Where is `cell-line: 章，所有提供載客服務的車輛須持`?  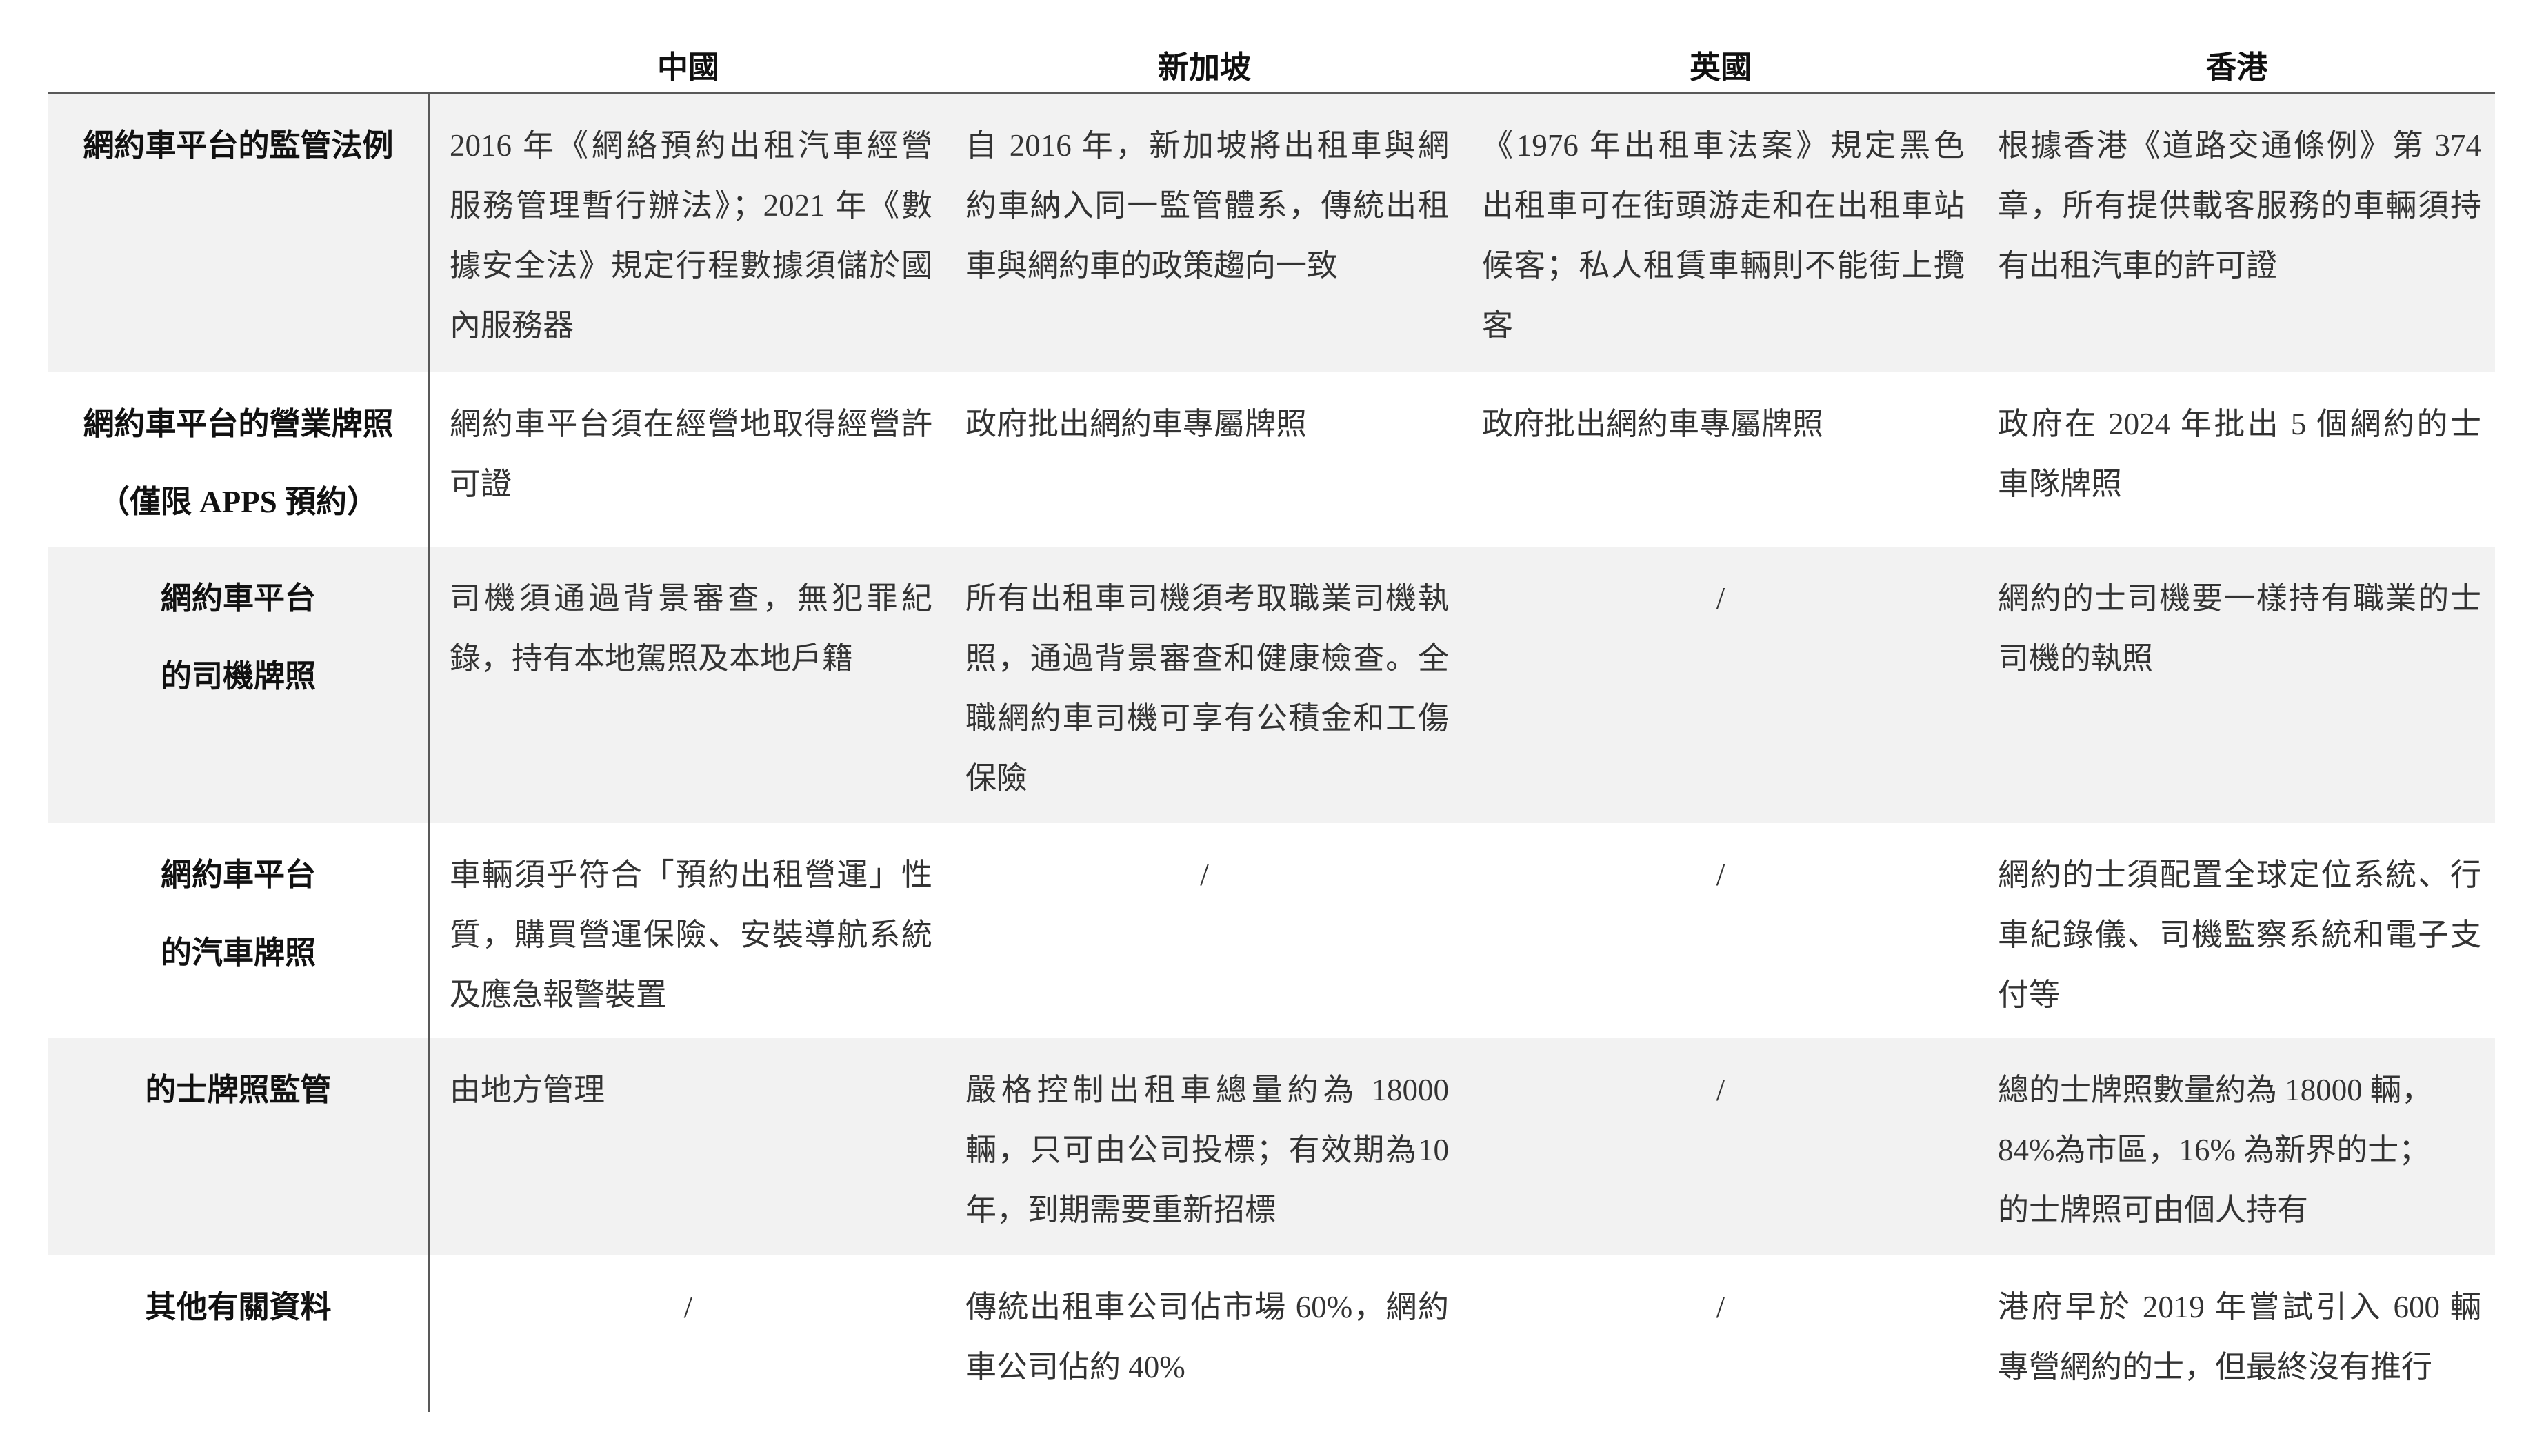
cell-line: 章，所有提供載客服務的車輛須持 is located at coordinates (2240, 205).